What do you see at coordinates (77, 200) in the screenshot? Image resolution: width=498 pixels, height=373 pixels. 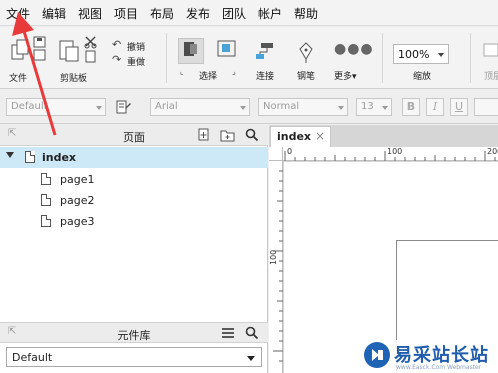 I see `page-label: page2` at bounding box center [77, 200].